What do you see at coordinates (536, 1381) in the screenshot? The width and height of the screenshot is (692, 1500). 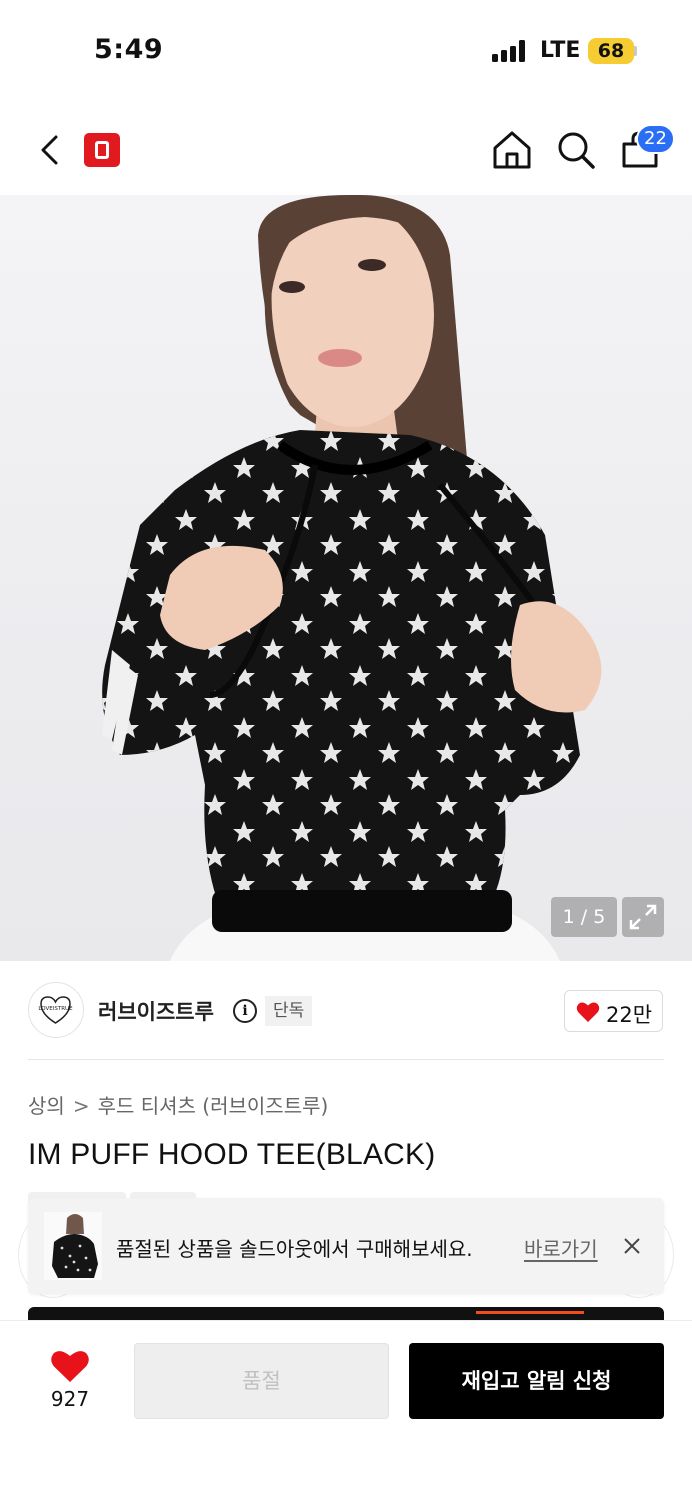 I see `restock-alert-button: 재입고 알림 신청` at bounding box center [536, 1381].